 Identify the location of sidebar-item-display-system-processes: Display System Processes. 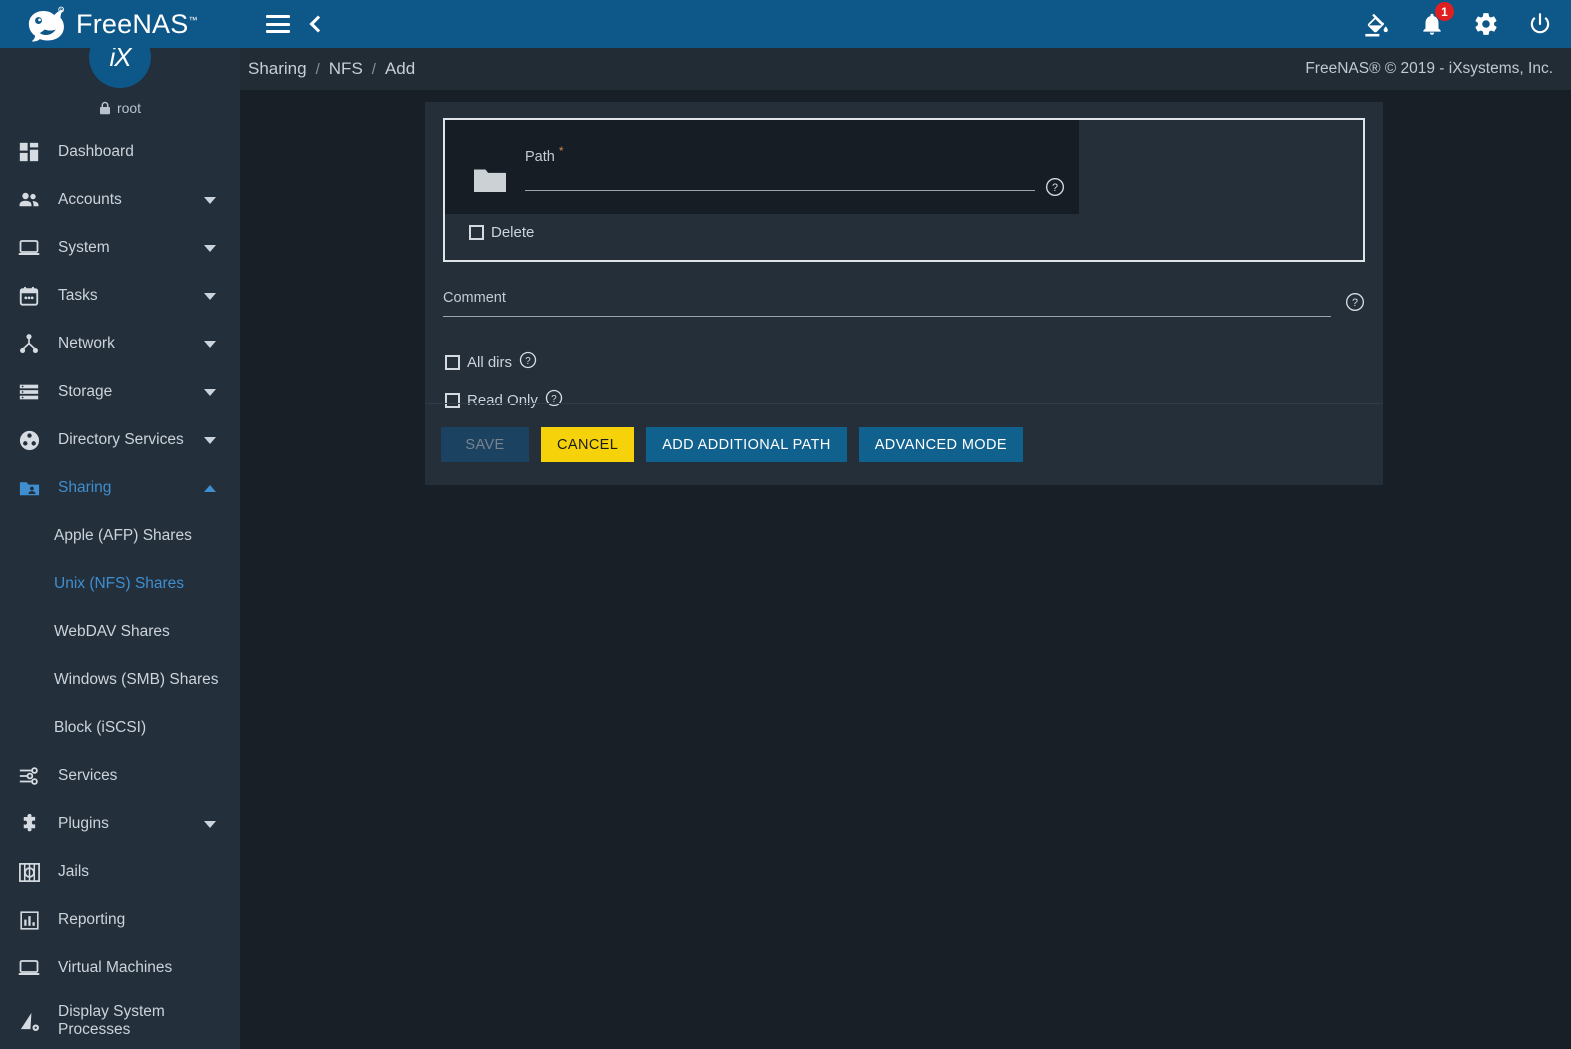
(120, 1020).